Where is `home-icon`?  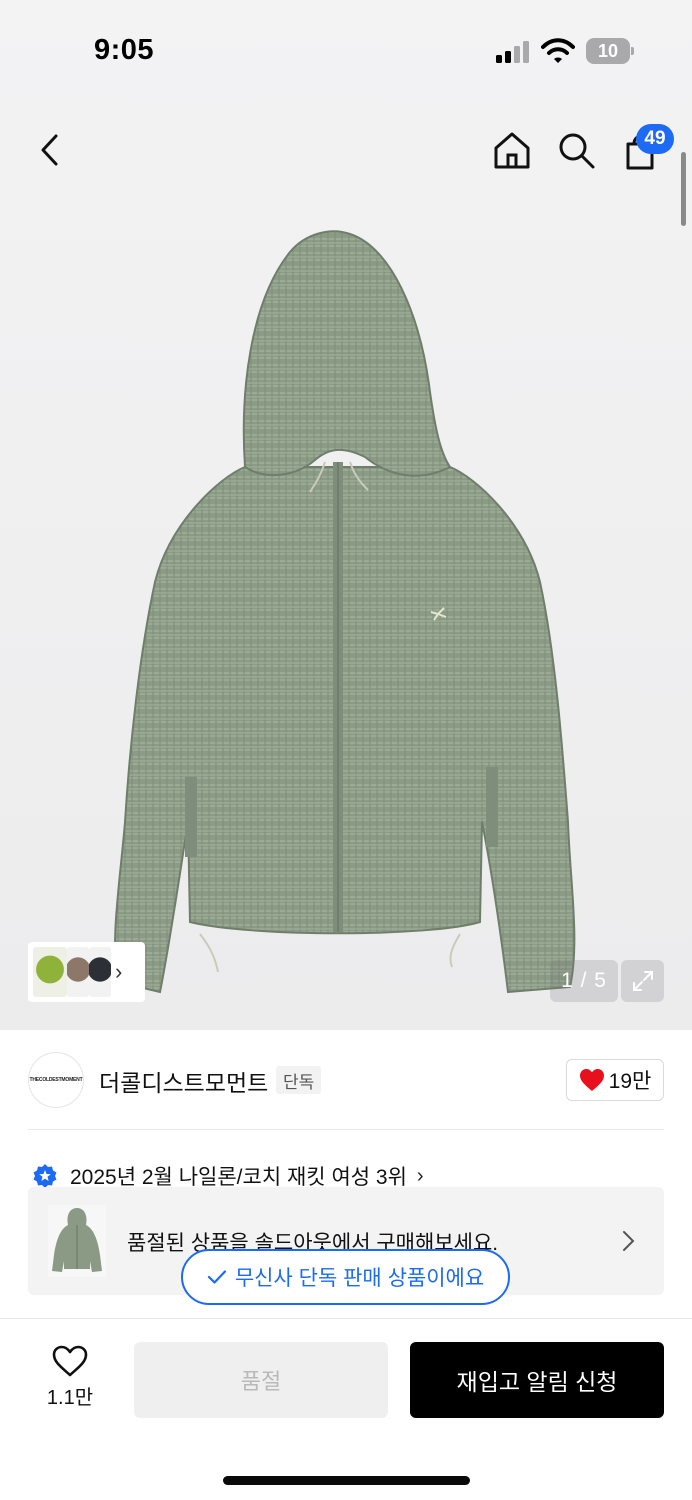
home-icon is located at coordinates (512, 150).